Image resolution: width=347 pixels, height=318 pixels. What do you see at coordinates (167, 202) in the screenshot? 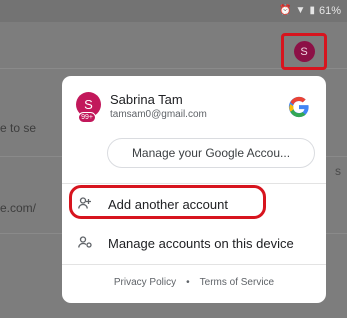
I see `highlight-annotation` at bounding box center [167, 202].